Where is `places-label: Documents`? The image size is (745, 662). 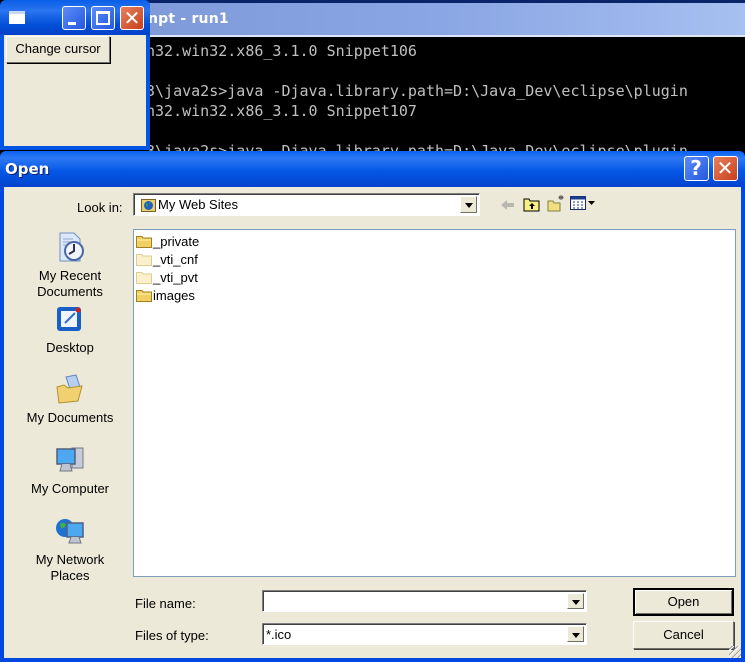 places-label: Documents is located at coordinates (70, 291).